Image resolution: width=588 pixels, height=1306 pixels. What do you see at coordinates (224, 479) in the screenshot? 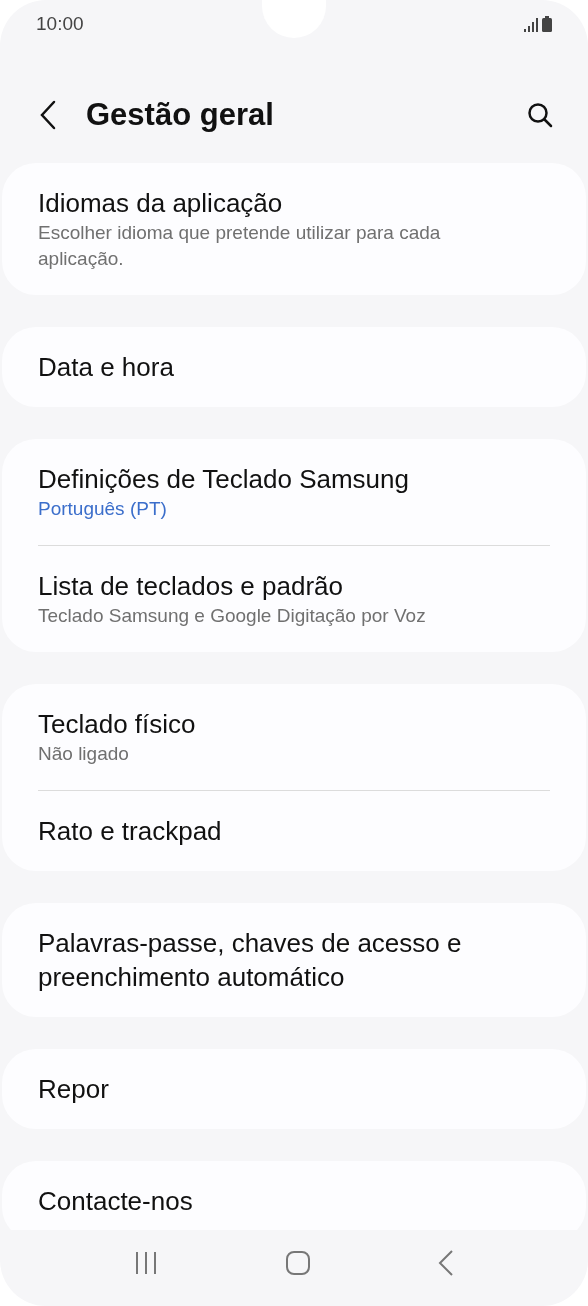
I see `item-title: Definições de Teclado Samsung` at bounding box center [224, 479].